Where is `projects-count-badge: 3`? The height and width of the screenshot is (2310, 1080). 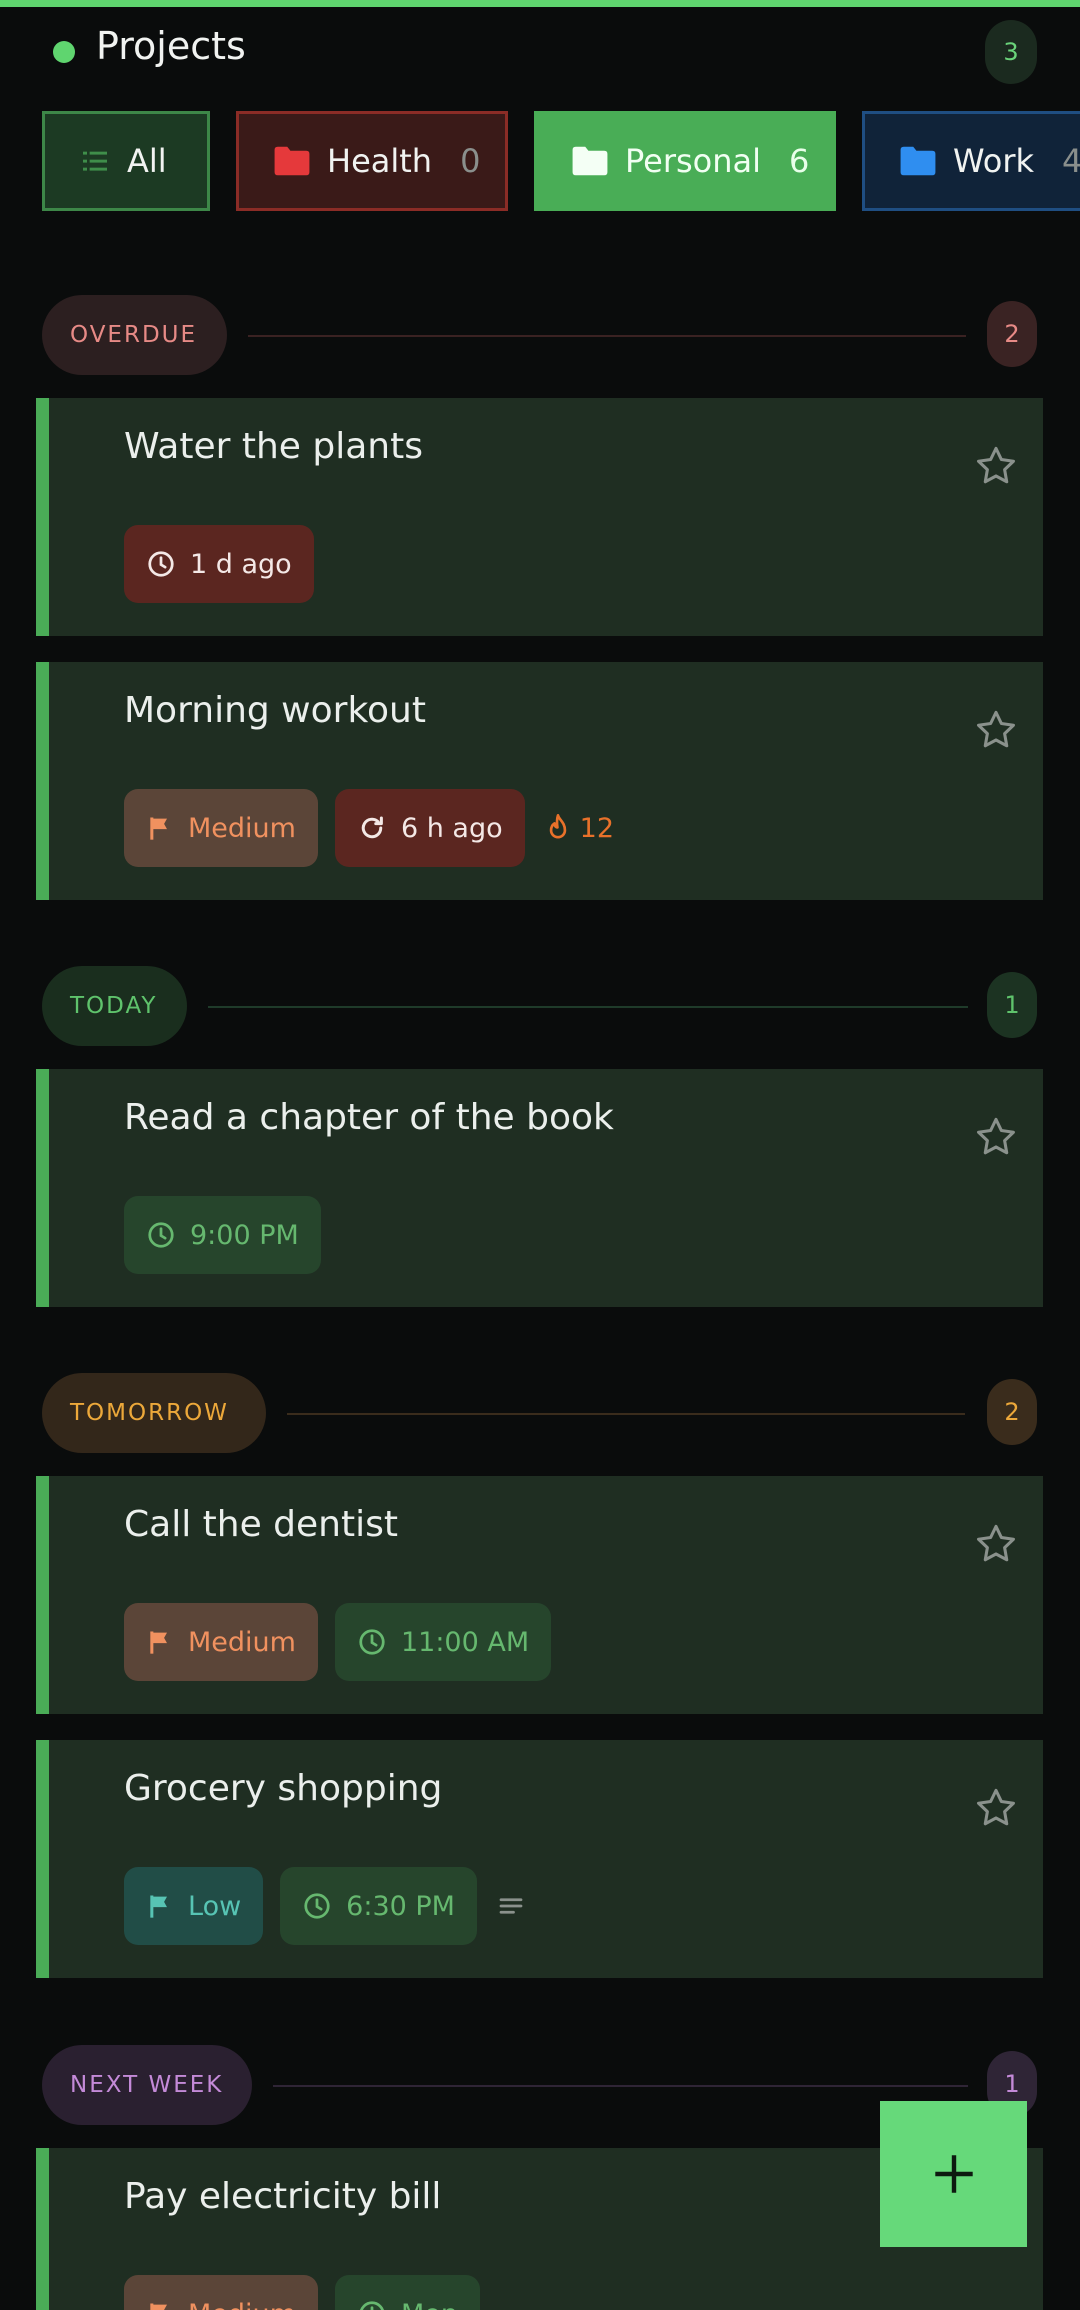
projects-count-badge: 3 is located at coordinates (1011, 52).